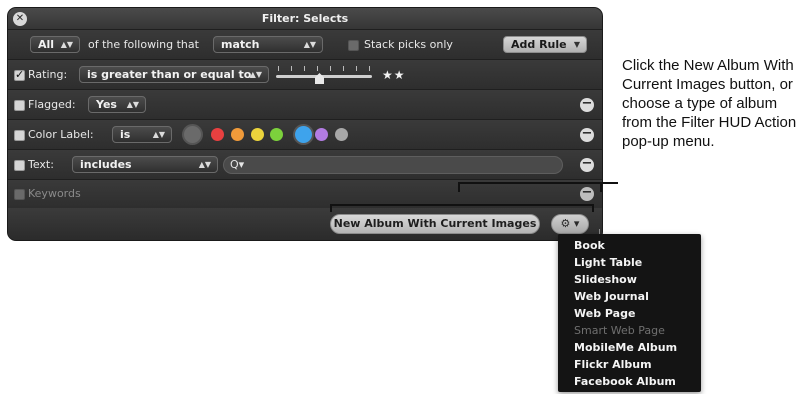 This screenshot has width=798, height=394. What do you see at coordinates (305, 105) in the screenshot?
I see `flagged-row: Flagged: Yes ▲▼ −` at bounding box center [305, 105].